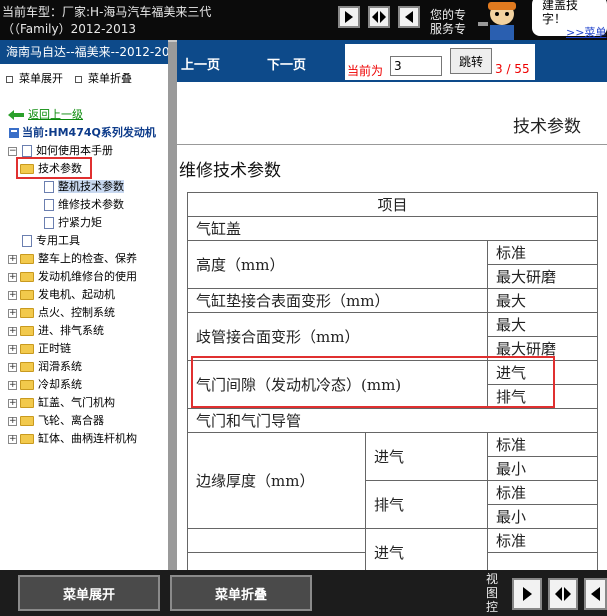  What do you see at coordinates (62, 331) in the screenshot?
I see `tree-item-intake-exhaust: 进、排气系统` at bounding box center [62, 331].